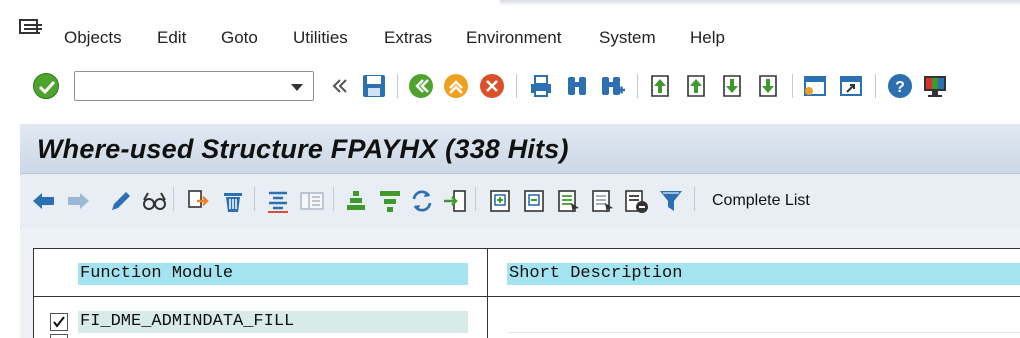 The width and height of the screenshot is (1020, 338). What do you see at coordinates (93, 38) in the screenshot?
I see `menu-objects: Objects` at bounding box center [93, 38].